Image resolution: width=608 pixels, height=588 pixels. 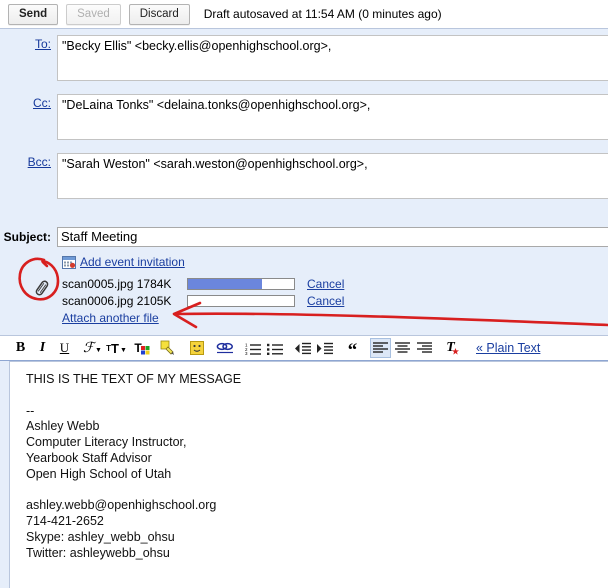 What do you see at coordinates (252, 348) in the screenshot?
I see `numbered-list-icon: 1 2 3` at bounding box center [252, 348].